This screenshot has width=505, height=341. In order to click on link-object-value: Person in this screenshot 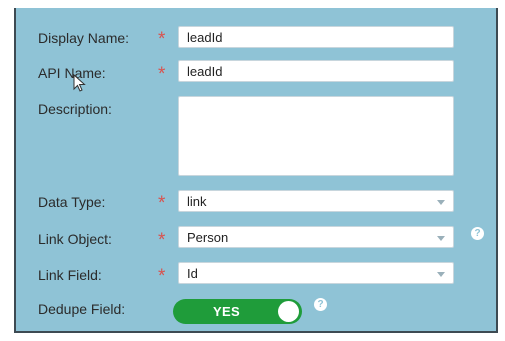, I will do `click(208, 237)`.